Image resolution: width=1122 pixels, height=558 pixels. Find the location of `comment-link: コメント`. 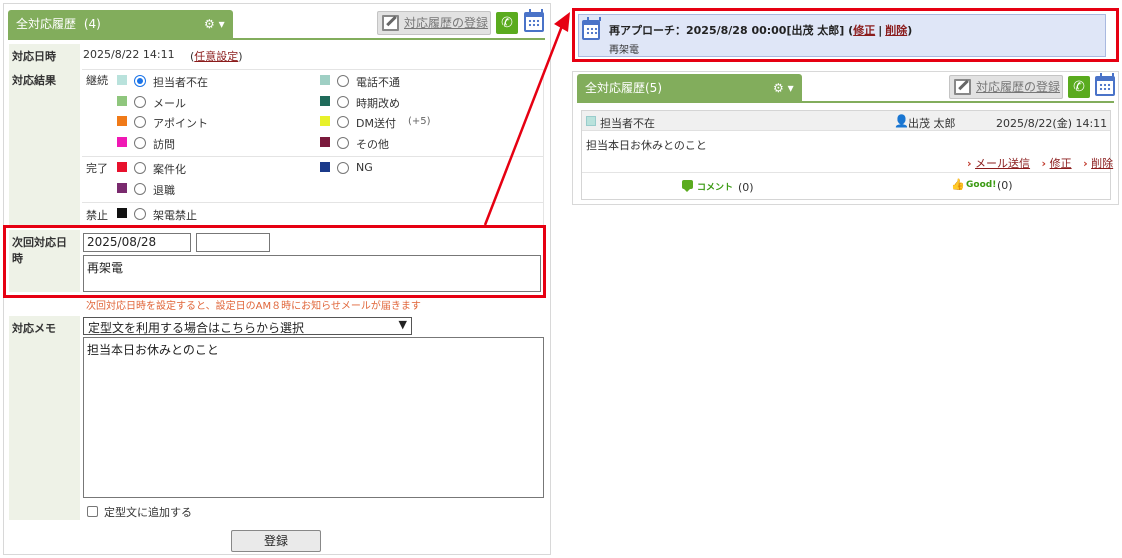

comment-link: コメント is located at coordinates (715, 186).